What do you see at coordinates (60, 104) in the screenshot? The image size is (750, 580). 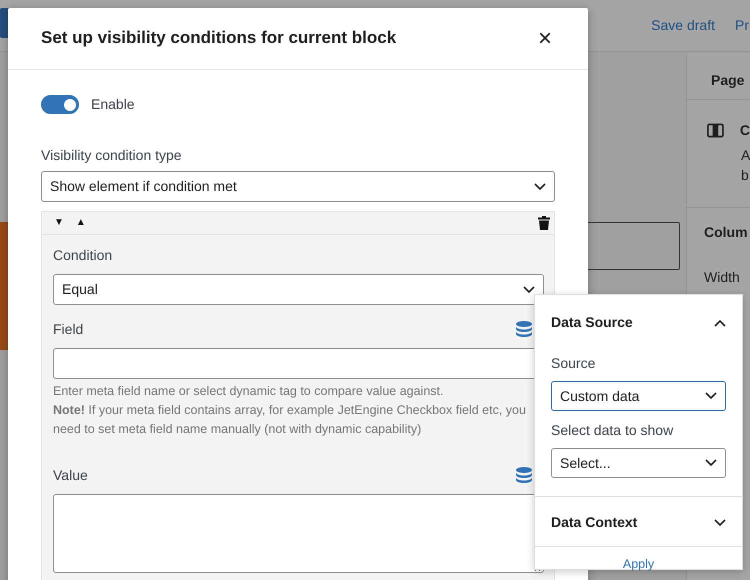 I see `toggle-switch` at bounding box center [60, 104].